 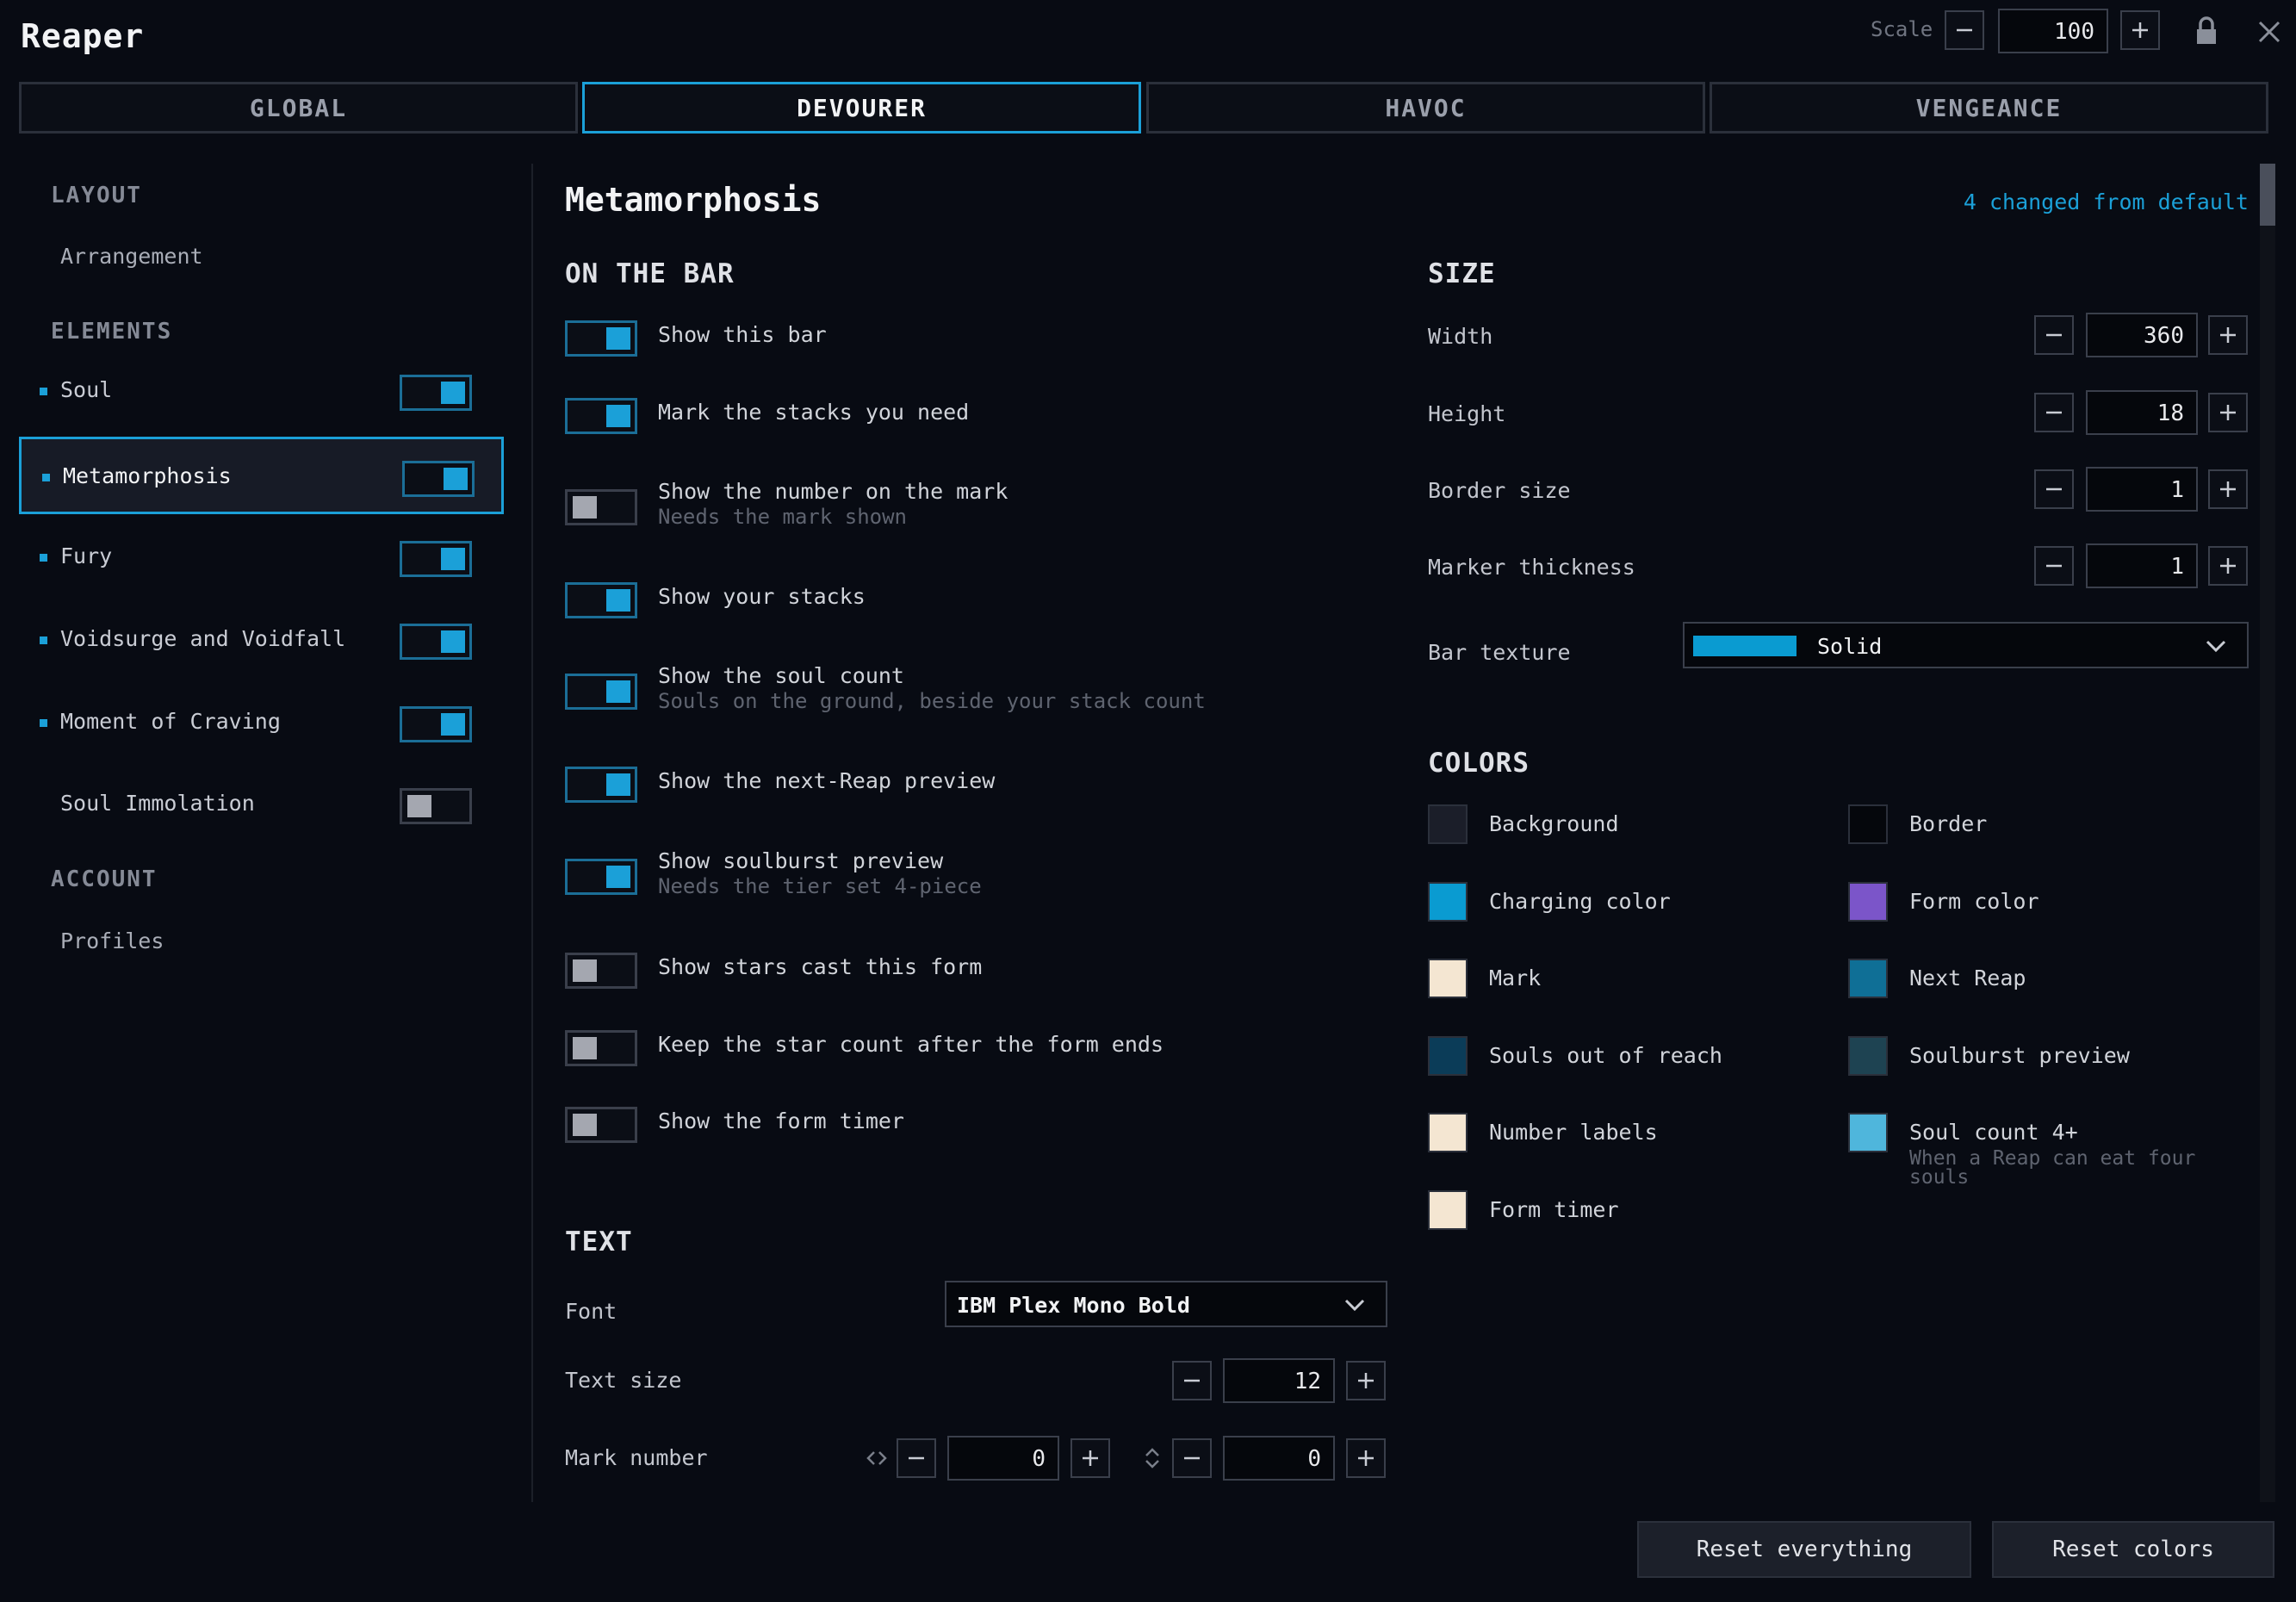 I want to click on soulburst-preview-color-swatch, so click(x=1868, y=1056).